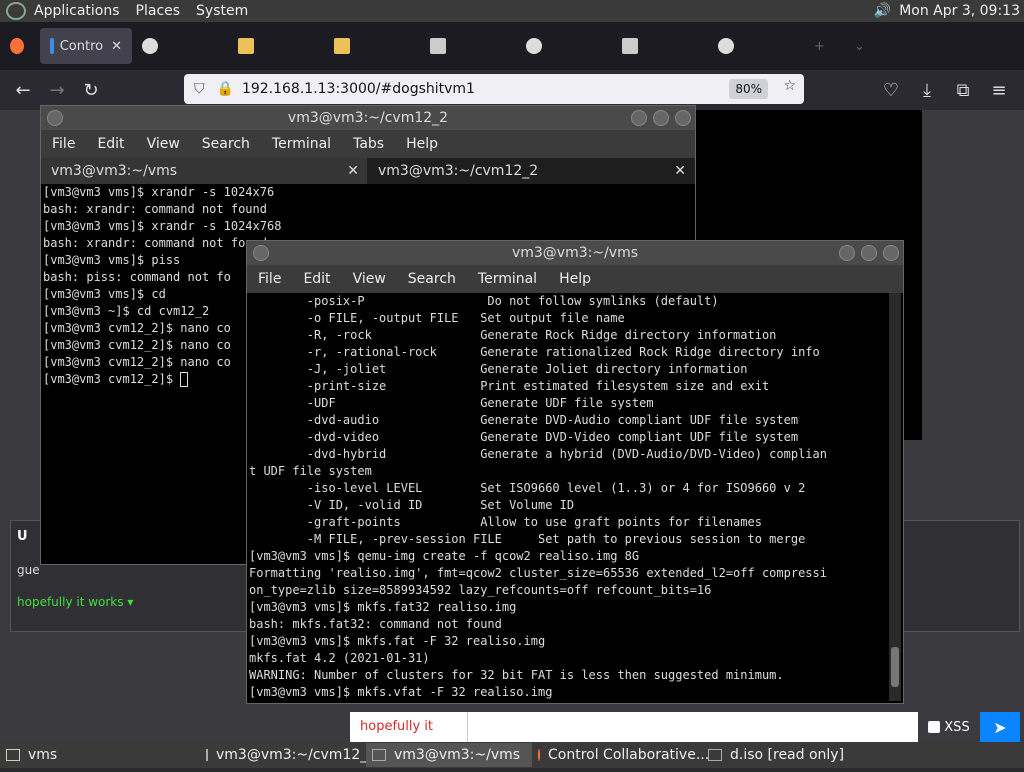 The height and width of the screenshot is (772, 1024). I want to click on menu-icon: ≡, so click(999, 90).